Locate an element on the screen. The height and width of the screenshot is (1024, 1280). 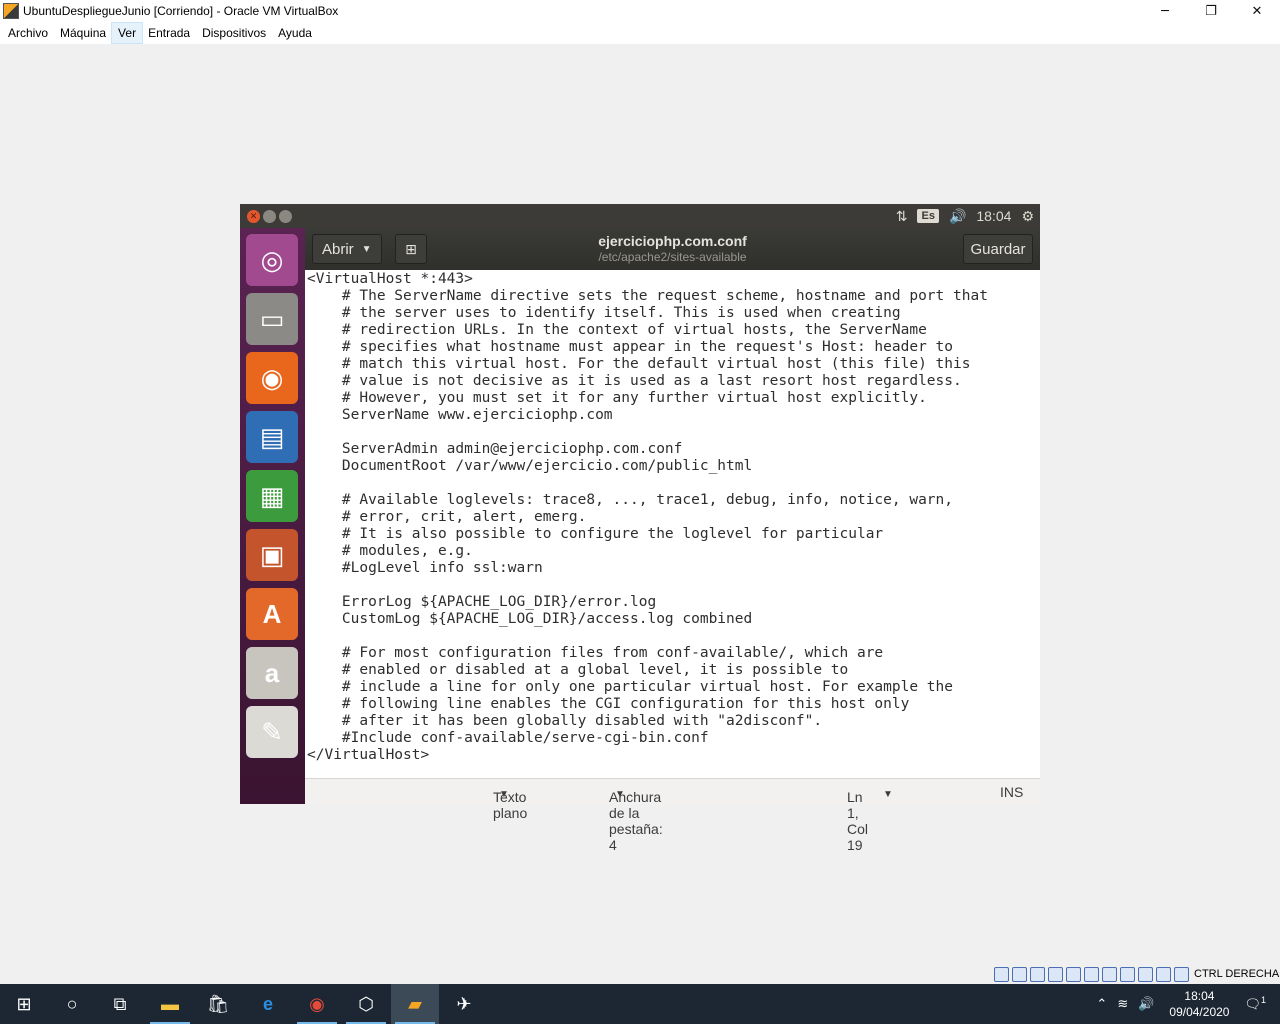
wifi-icon: ≋ is located at coordinates (1122, 1004).